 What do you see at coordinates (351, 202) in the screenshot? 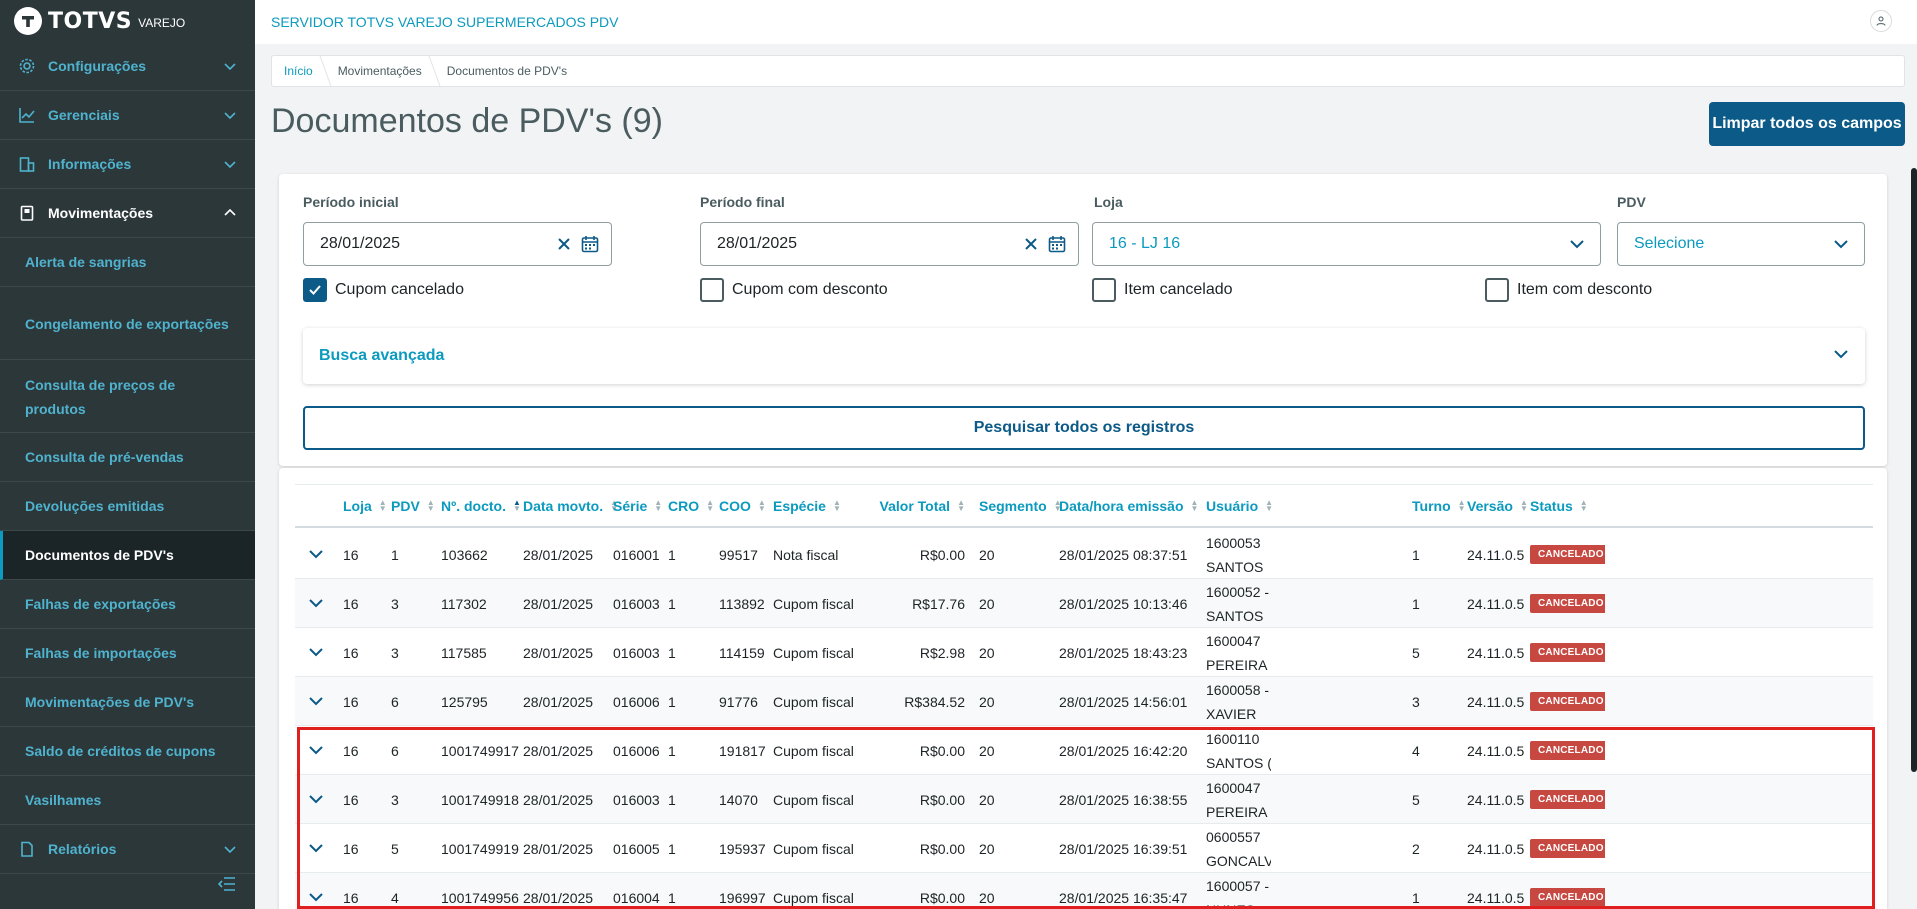
I see `start-date-label: Período inicial` at bounding box center [351, 202].